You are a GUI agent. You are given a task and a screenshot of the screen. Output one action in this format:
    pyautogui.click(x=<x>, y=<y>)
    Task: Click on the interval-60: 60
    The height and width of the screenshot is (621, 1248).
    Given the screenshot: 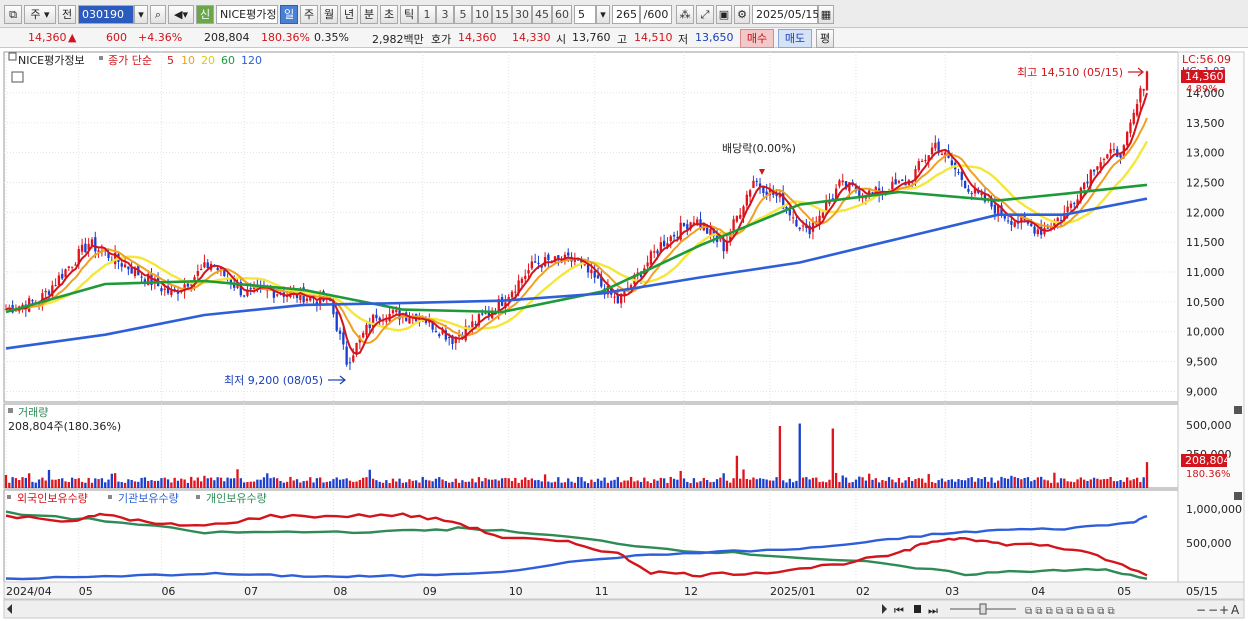 What is the action you would take?
    pyautogui.click(x=562, y=14)
    